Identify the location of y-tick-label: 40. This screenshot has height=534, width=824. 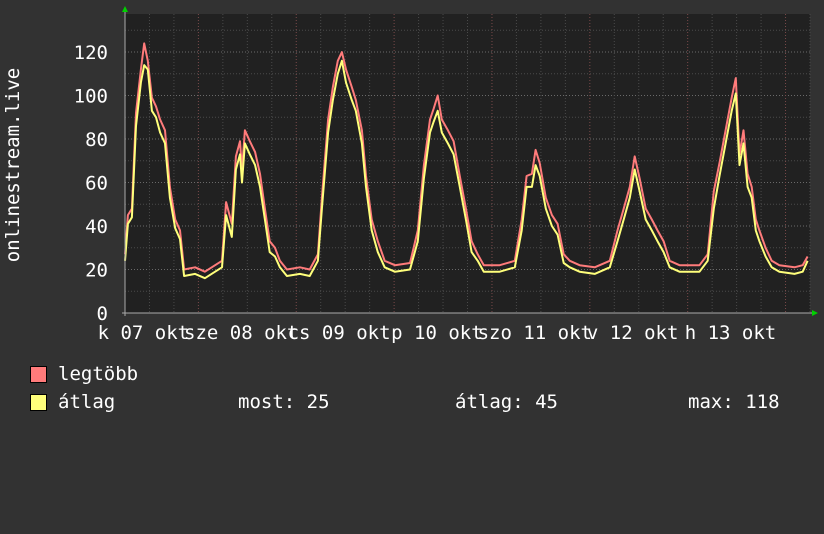
(96, 227).